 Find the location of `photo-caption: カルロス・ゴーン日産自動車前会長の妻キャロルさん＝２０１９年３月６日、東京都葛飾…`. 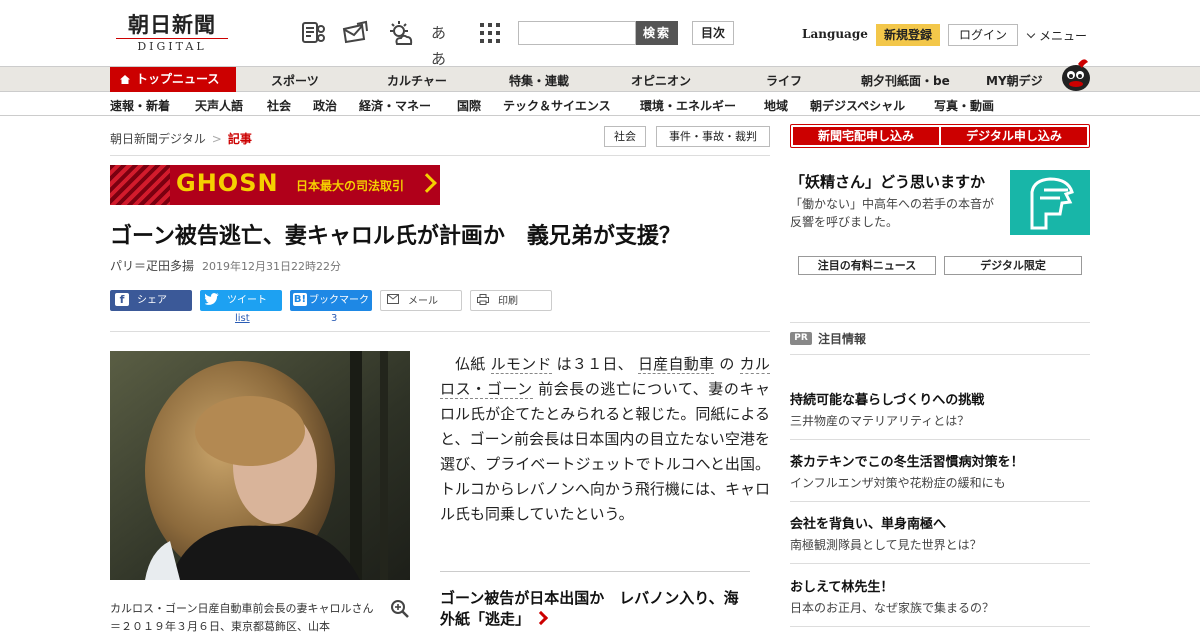

photo-caption: カルロス・ゴーン日産自動車前会長の妻キャロルさん＝２０１９年３月６日、東京都葛飾… is located at coordinates (242, 617).